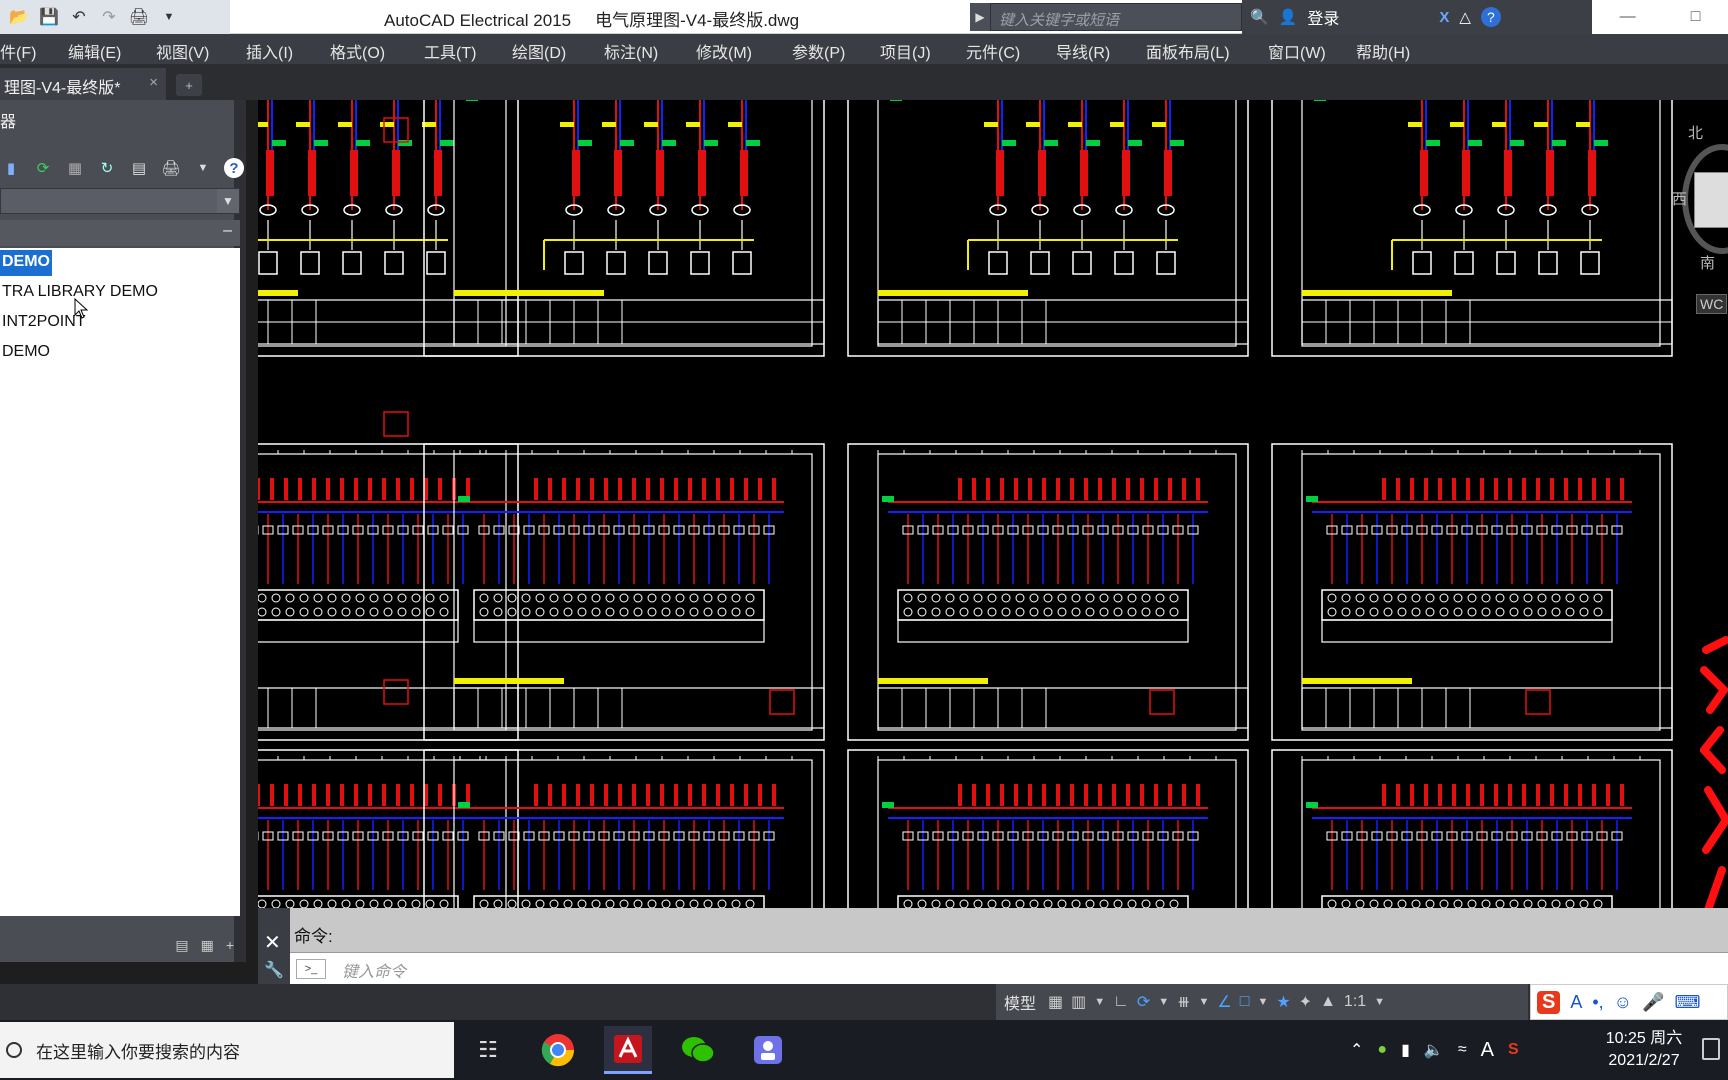 This screenshot has height=1080, width=1728. Describe the element at coordinates (43, 168) in the screenshot. I see `refresh-icon: ⟳` at that location.